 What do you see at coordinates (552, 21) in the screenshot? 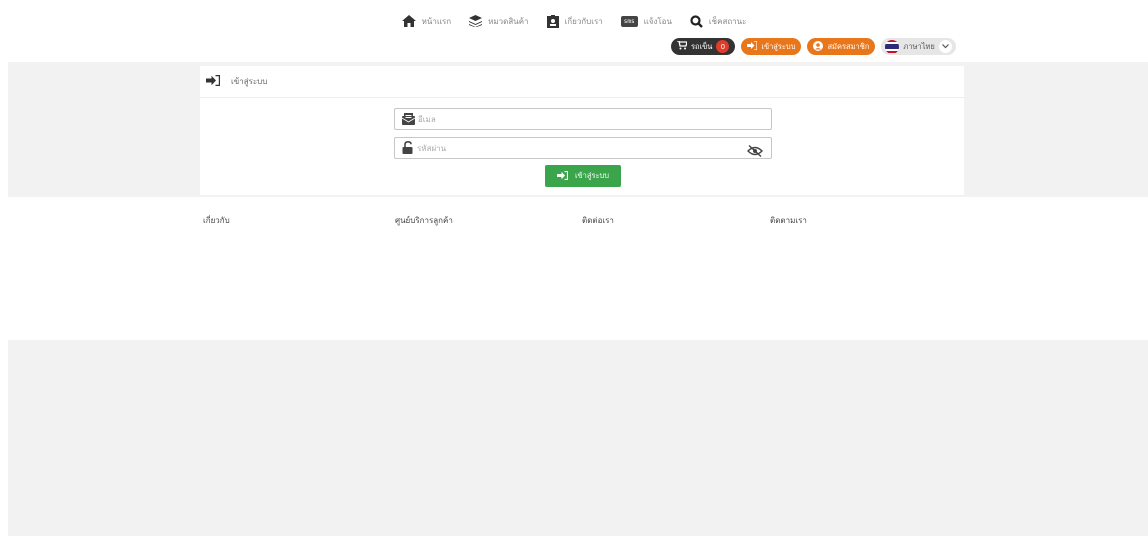
I see `id-card-icon` at bounding box center [552, 21].